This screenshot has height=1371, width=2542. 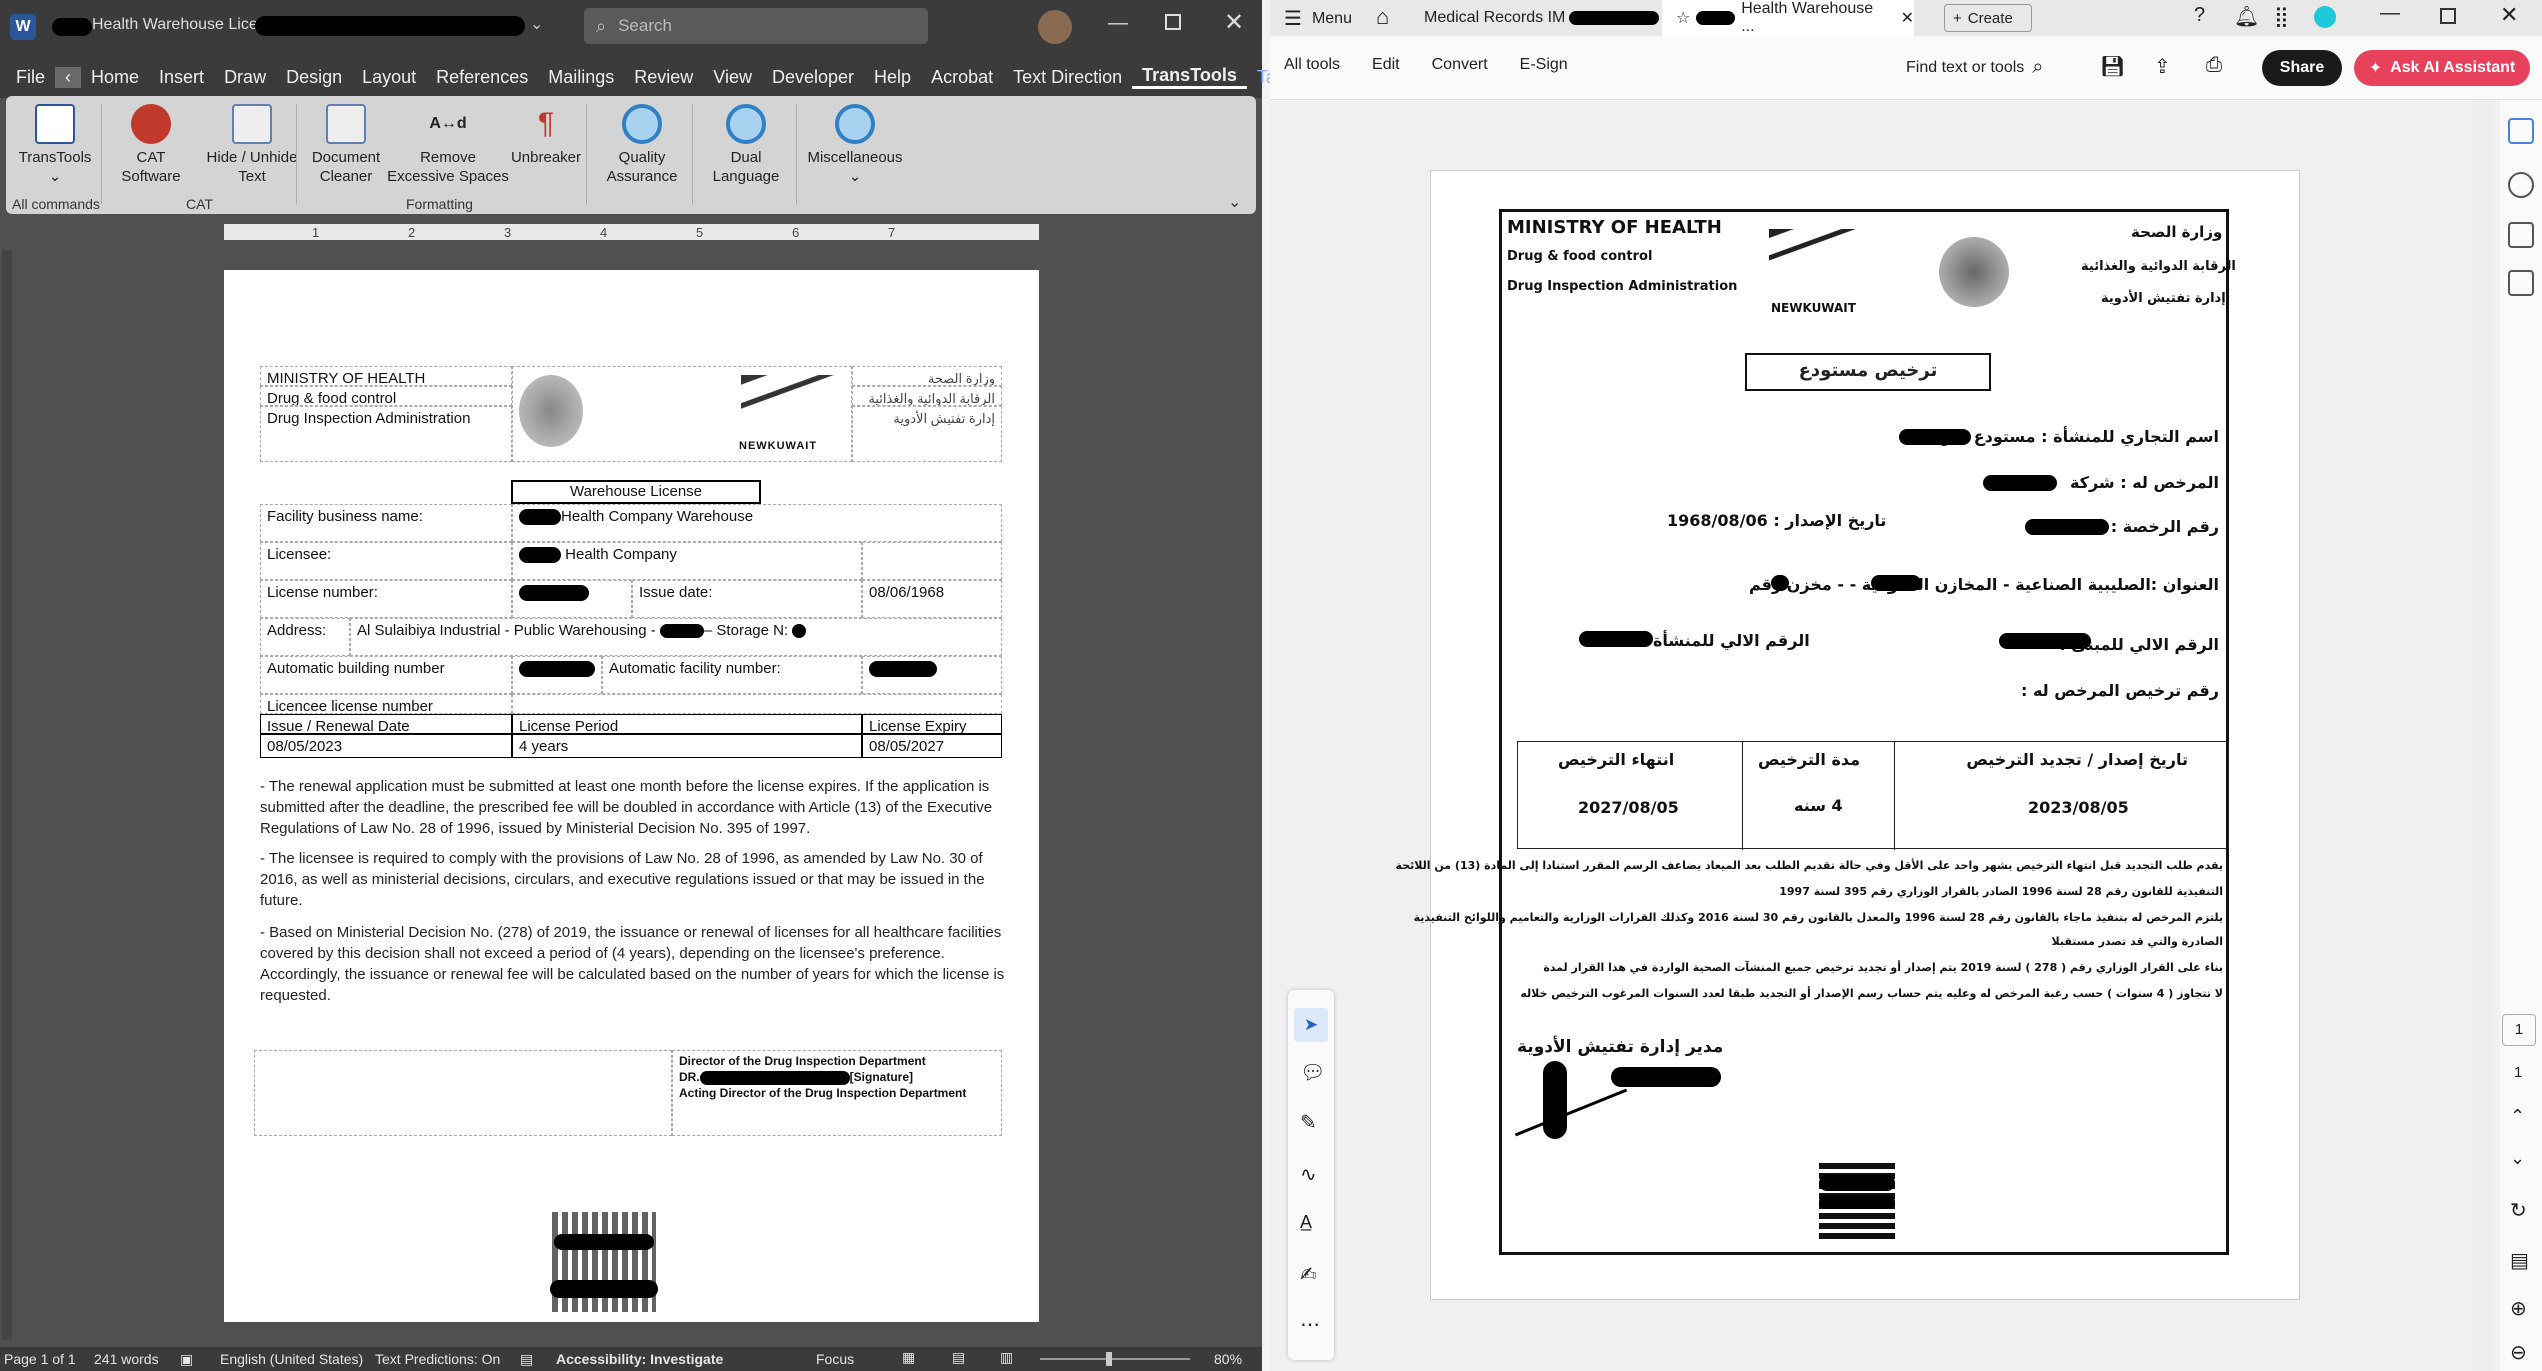 I want to click on text-predictions: Text Predictions: On, so click(x=437, y=1359).